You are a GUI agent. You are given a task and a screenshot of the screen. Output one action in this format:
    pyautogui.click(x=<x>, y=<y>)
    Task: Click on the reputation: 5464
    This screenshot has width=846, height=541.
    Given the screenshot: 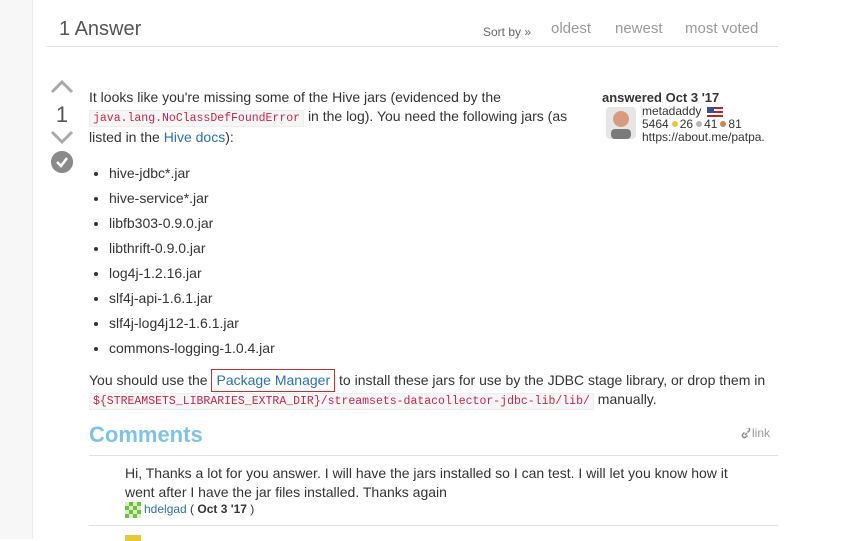 What is the action you would take?
    pyautogui.click(x=655, y=124)
    